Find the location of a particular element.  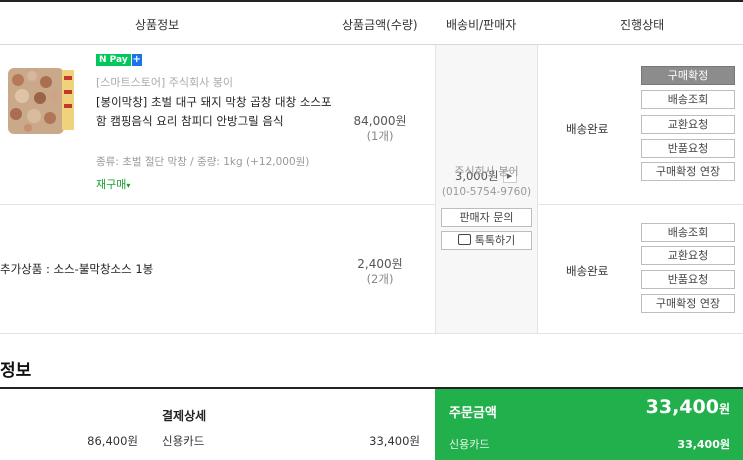

chevron-down-icon: ▾ is located at coordinates (128, 185).